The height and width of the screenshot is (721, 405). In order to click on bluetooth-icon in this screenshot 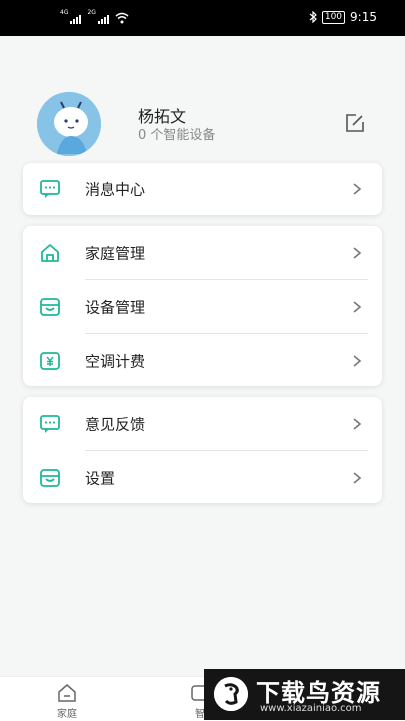, I will do `click(313, 17)`.